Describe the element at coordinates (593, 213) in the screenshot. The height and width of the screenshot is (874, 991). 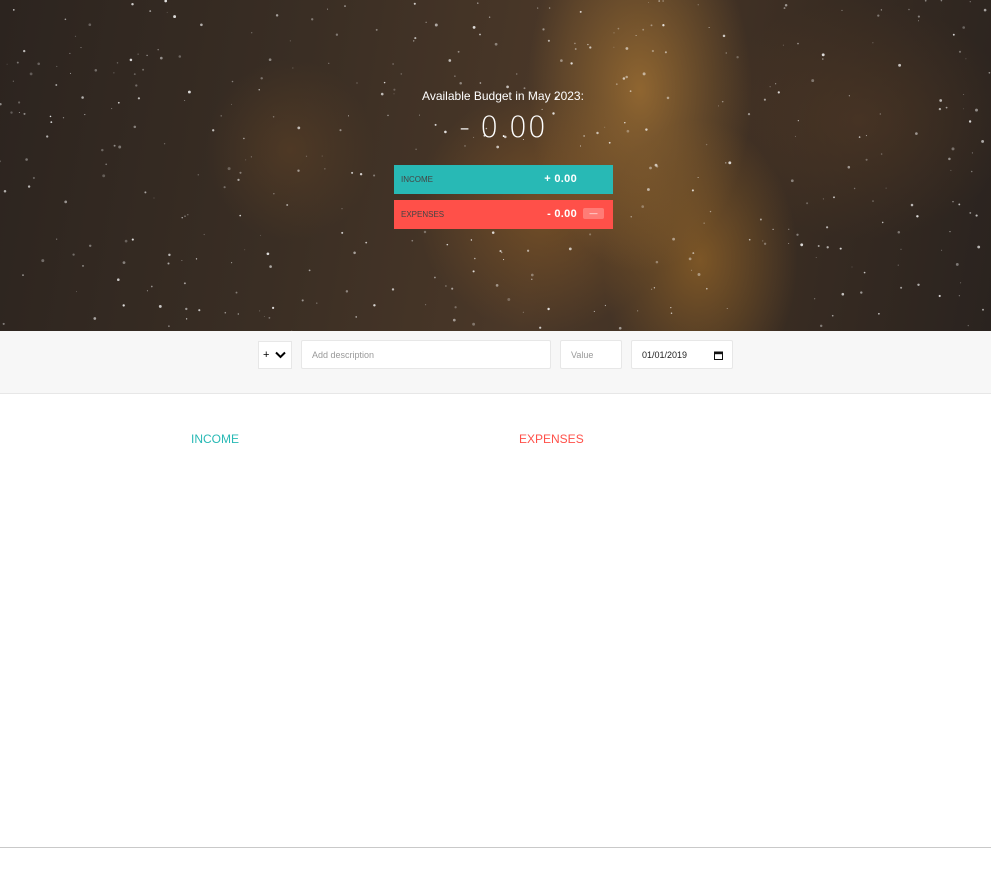
I see `expenses-percentage-badge: —` at that location.